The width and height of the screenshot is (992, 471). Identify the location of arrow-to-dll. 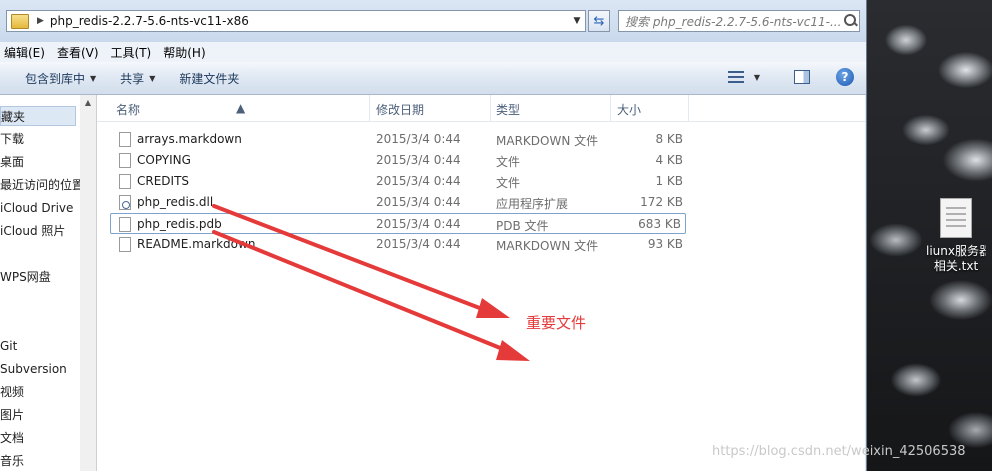
(352, 259).